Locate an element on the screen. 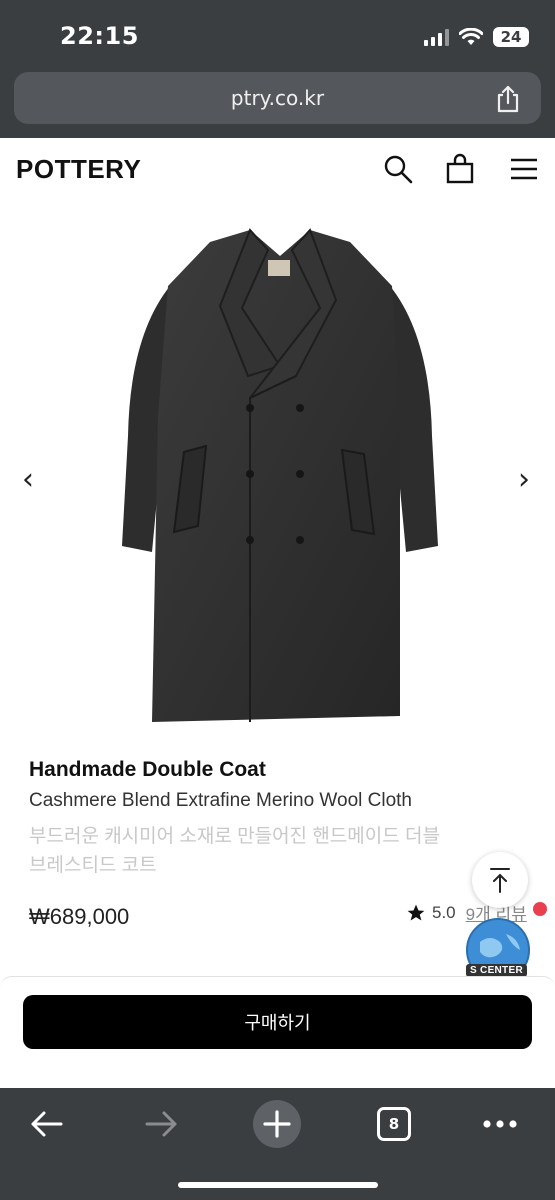 The height and width of the screenshot is (1200, 555). plus-icon is located at coordinates (277, 1124).